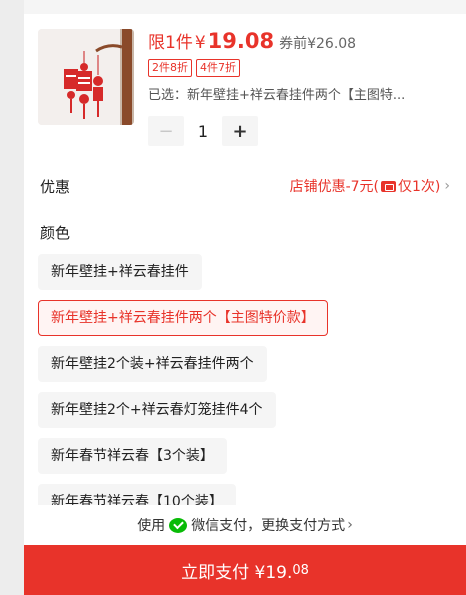 This screenshot has height=595, width=466. What do you see at coordinates (334, 187) in the screenshot?
I see `promo-text: 店铺优惠-7元(` at bounding box center [334, 187].